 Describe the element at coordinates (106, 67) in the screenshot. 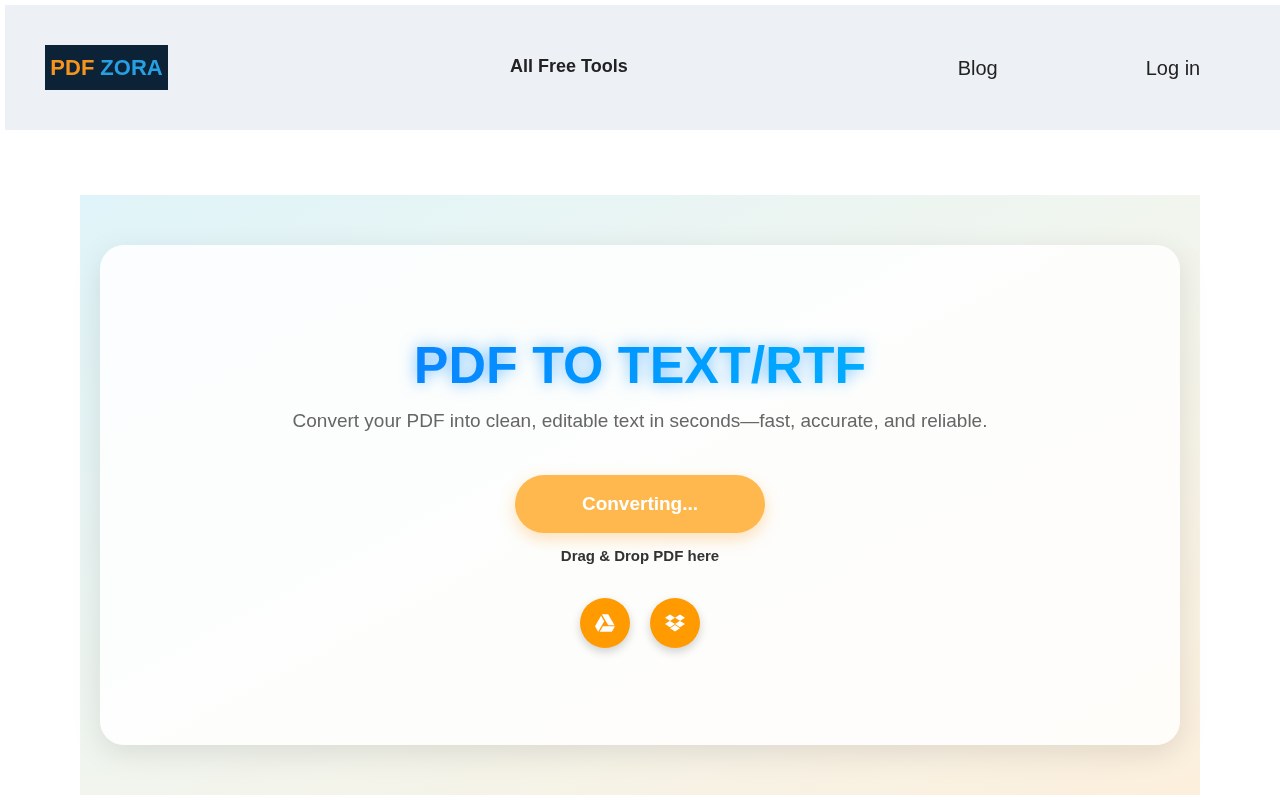

I see `logo: PDF ZORA` at that location.